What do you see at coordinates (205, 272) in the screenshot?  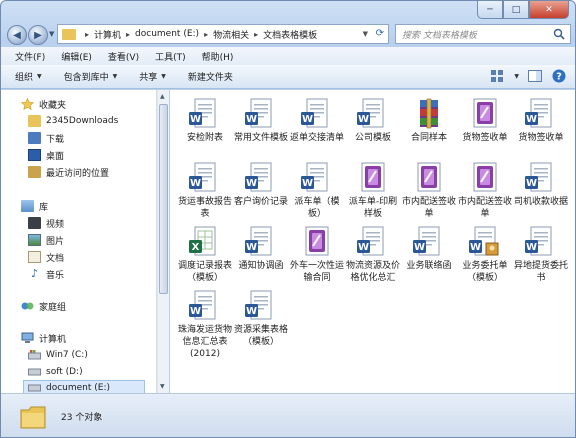 I see `file-name: 调度记录报表（模板）` at bounding box center [205, 272].